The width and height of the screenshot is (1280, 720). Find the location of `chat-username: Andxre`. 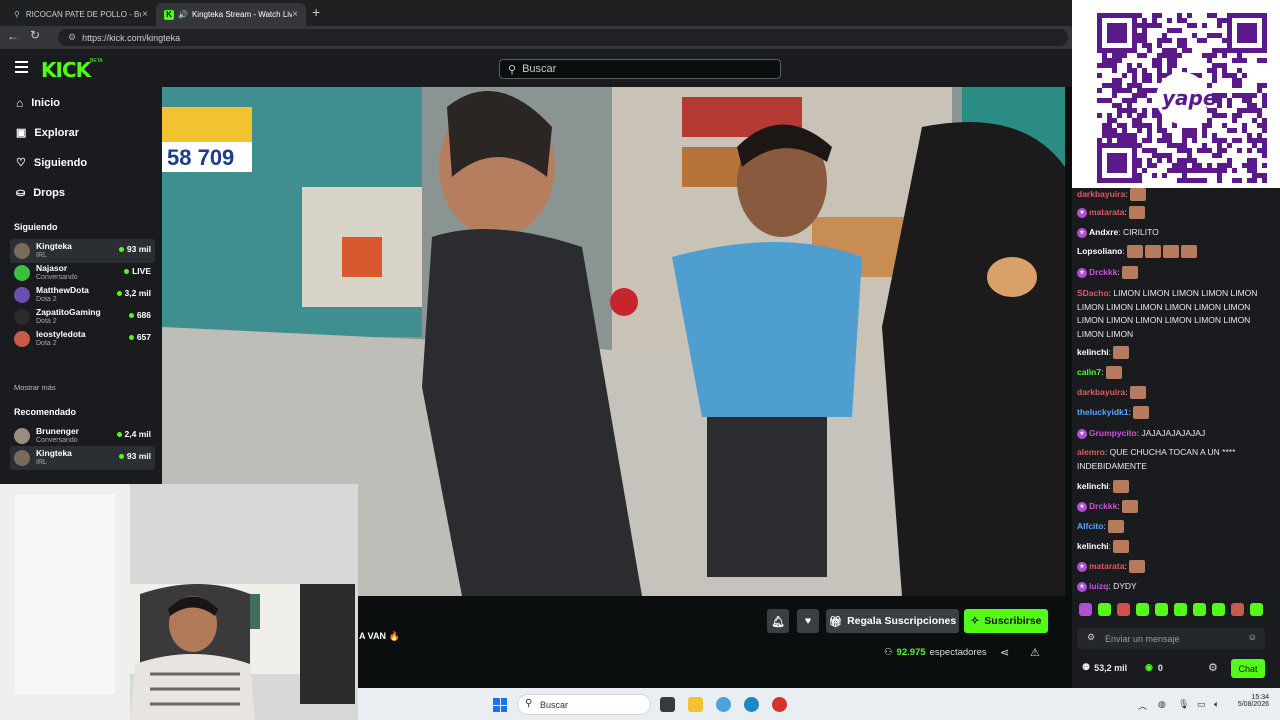

chat-username: Andxre is located at coordinates (1103, 232).